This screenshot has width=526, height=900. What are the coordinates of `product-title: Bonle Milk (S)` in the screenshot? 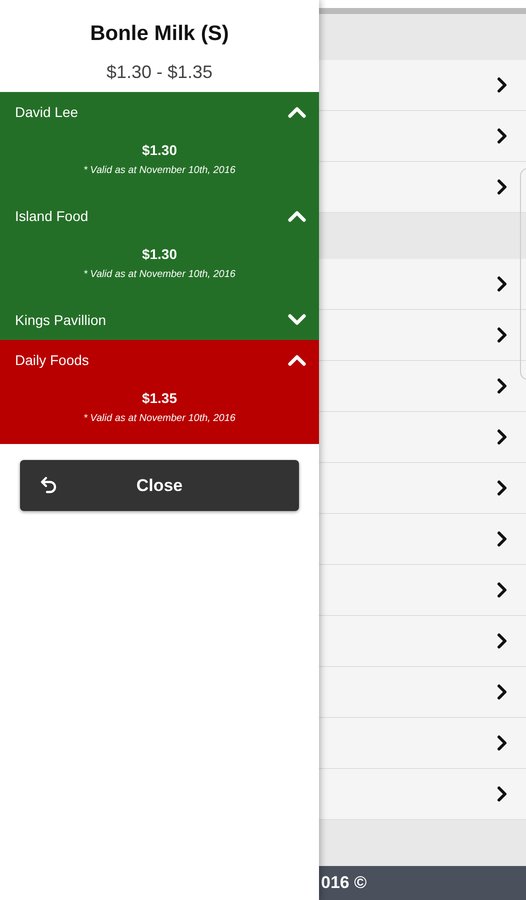 It's located at (159, 34).